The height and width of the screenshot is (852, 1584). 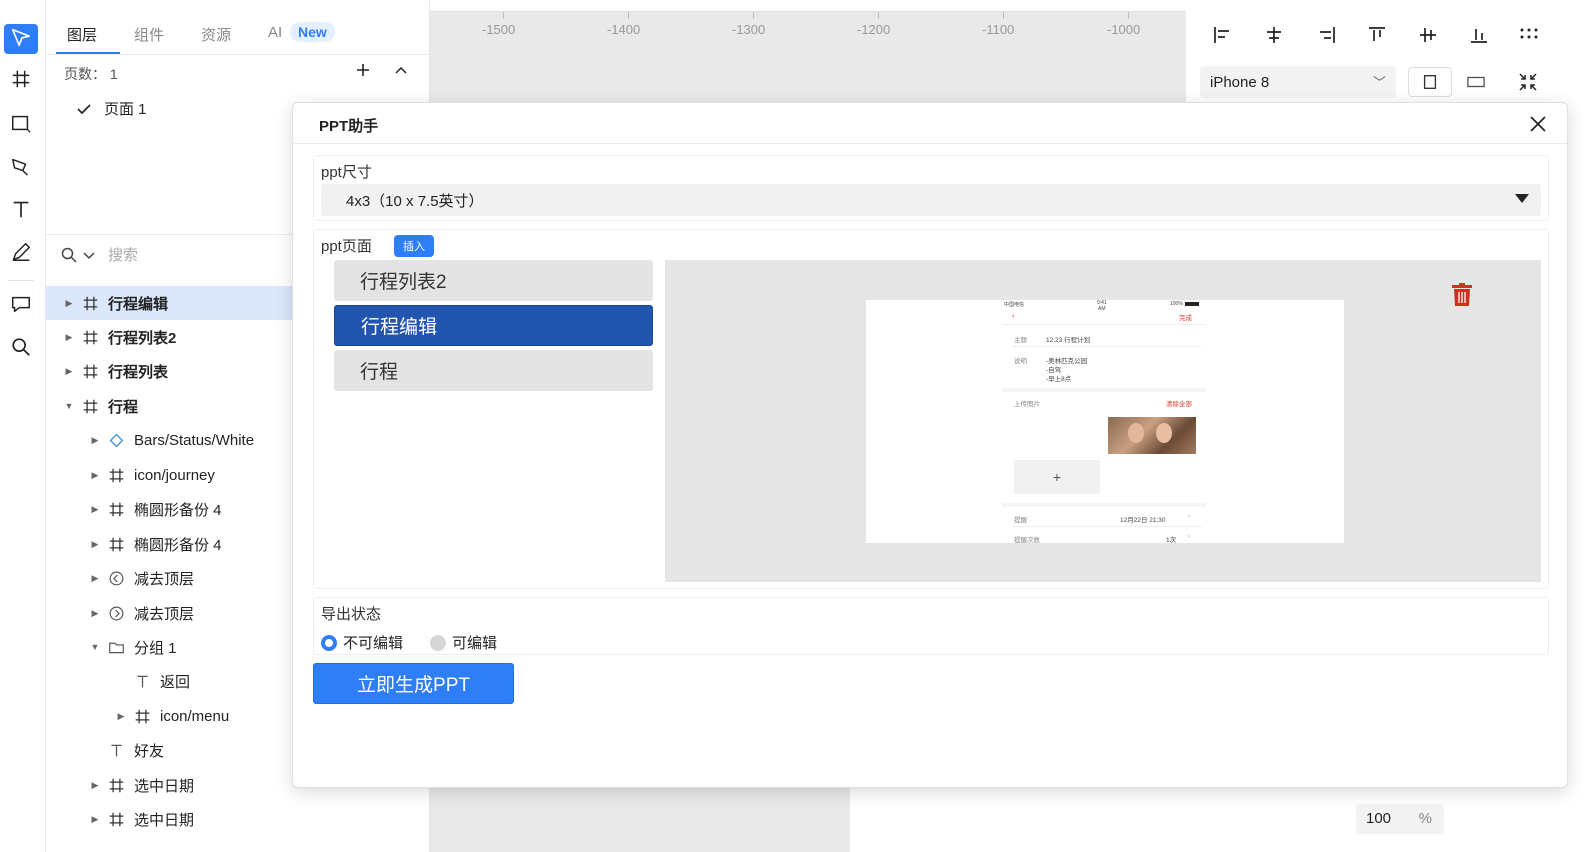 I want to click on portrait-button, so click(x=1430, y=82).